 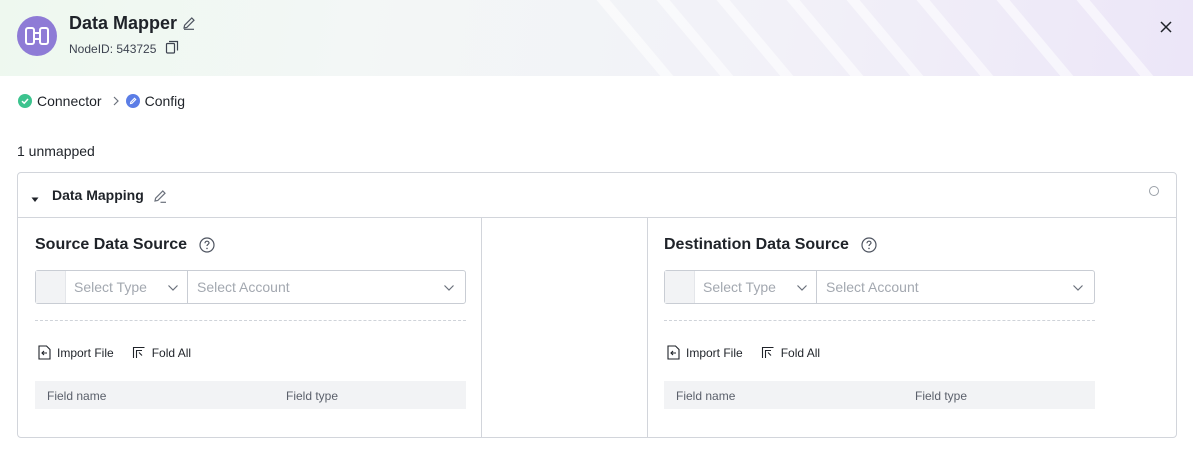 I want to click on mapper-node-icon, so click(x=37, y=36).